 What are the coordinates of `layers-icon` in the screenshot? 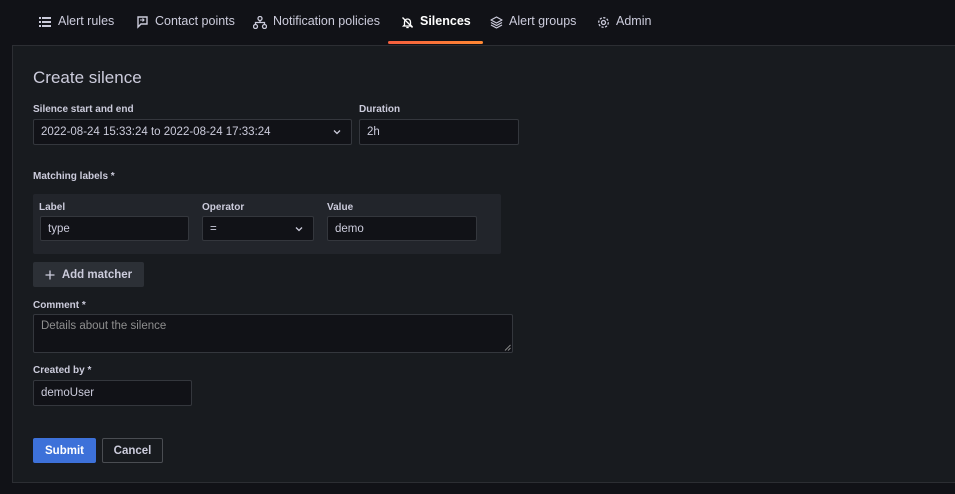 It's located at (496, 22).